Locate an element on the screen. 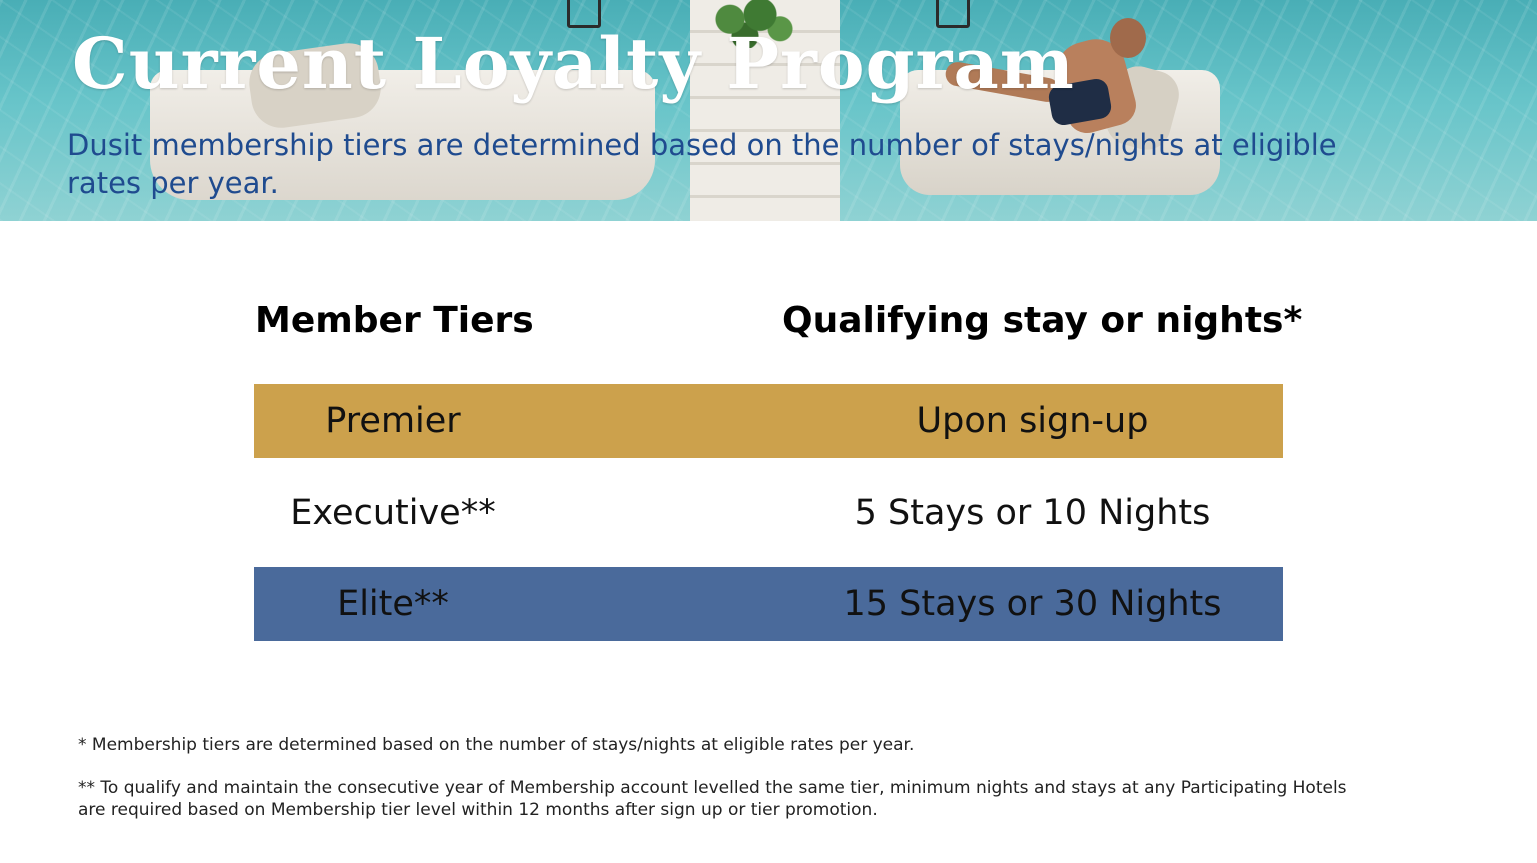 Image resolution: width=1537 pixels, height=863 pixels. column-header-qualifying: Qualifying stay or nights* is located at coordinates (1042, 320).